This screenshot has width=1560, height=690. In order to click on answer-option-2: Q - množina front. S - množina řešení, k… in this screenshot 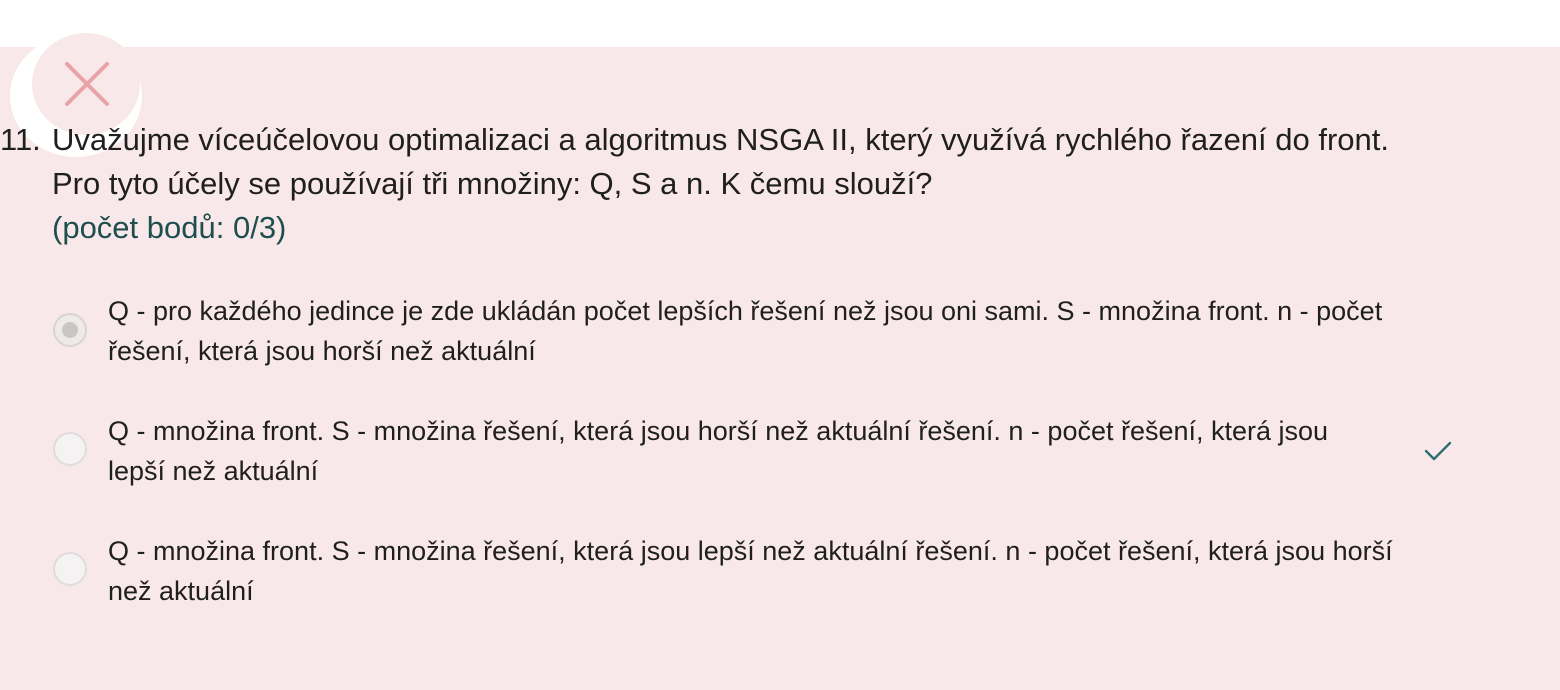, I will do `click(780, 456)`.